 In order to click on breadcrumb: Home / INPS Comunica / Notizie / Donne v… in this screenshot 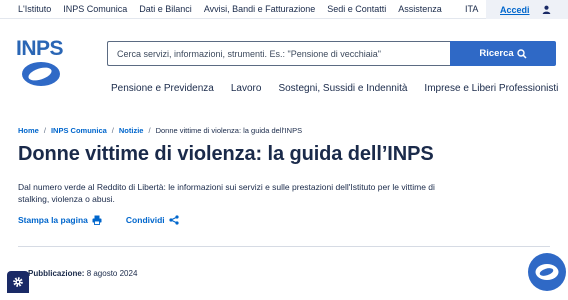, I will do `click(160, 130)`.